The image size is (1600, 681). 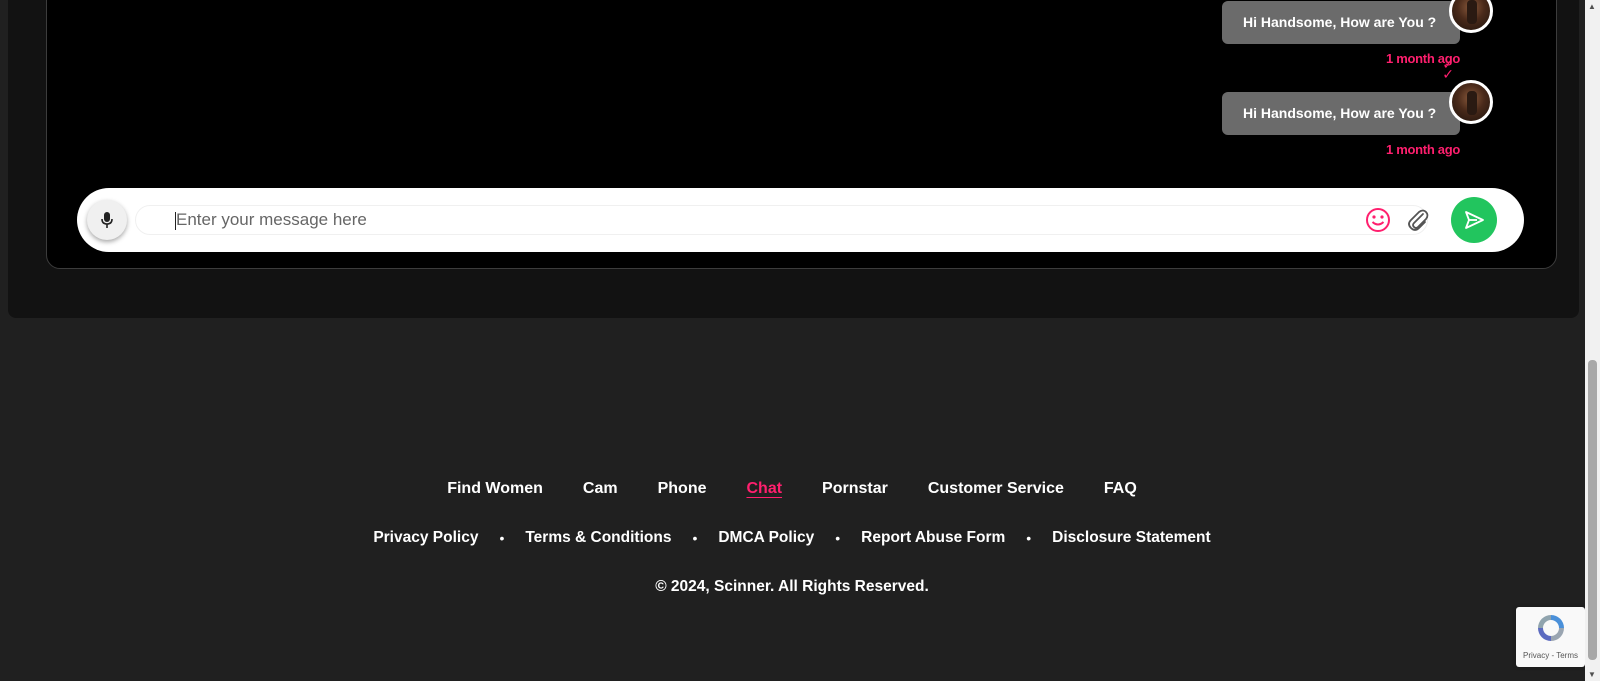 I want to click on scrollbar-thumb, so click(x=1592, y=510).